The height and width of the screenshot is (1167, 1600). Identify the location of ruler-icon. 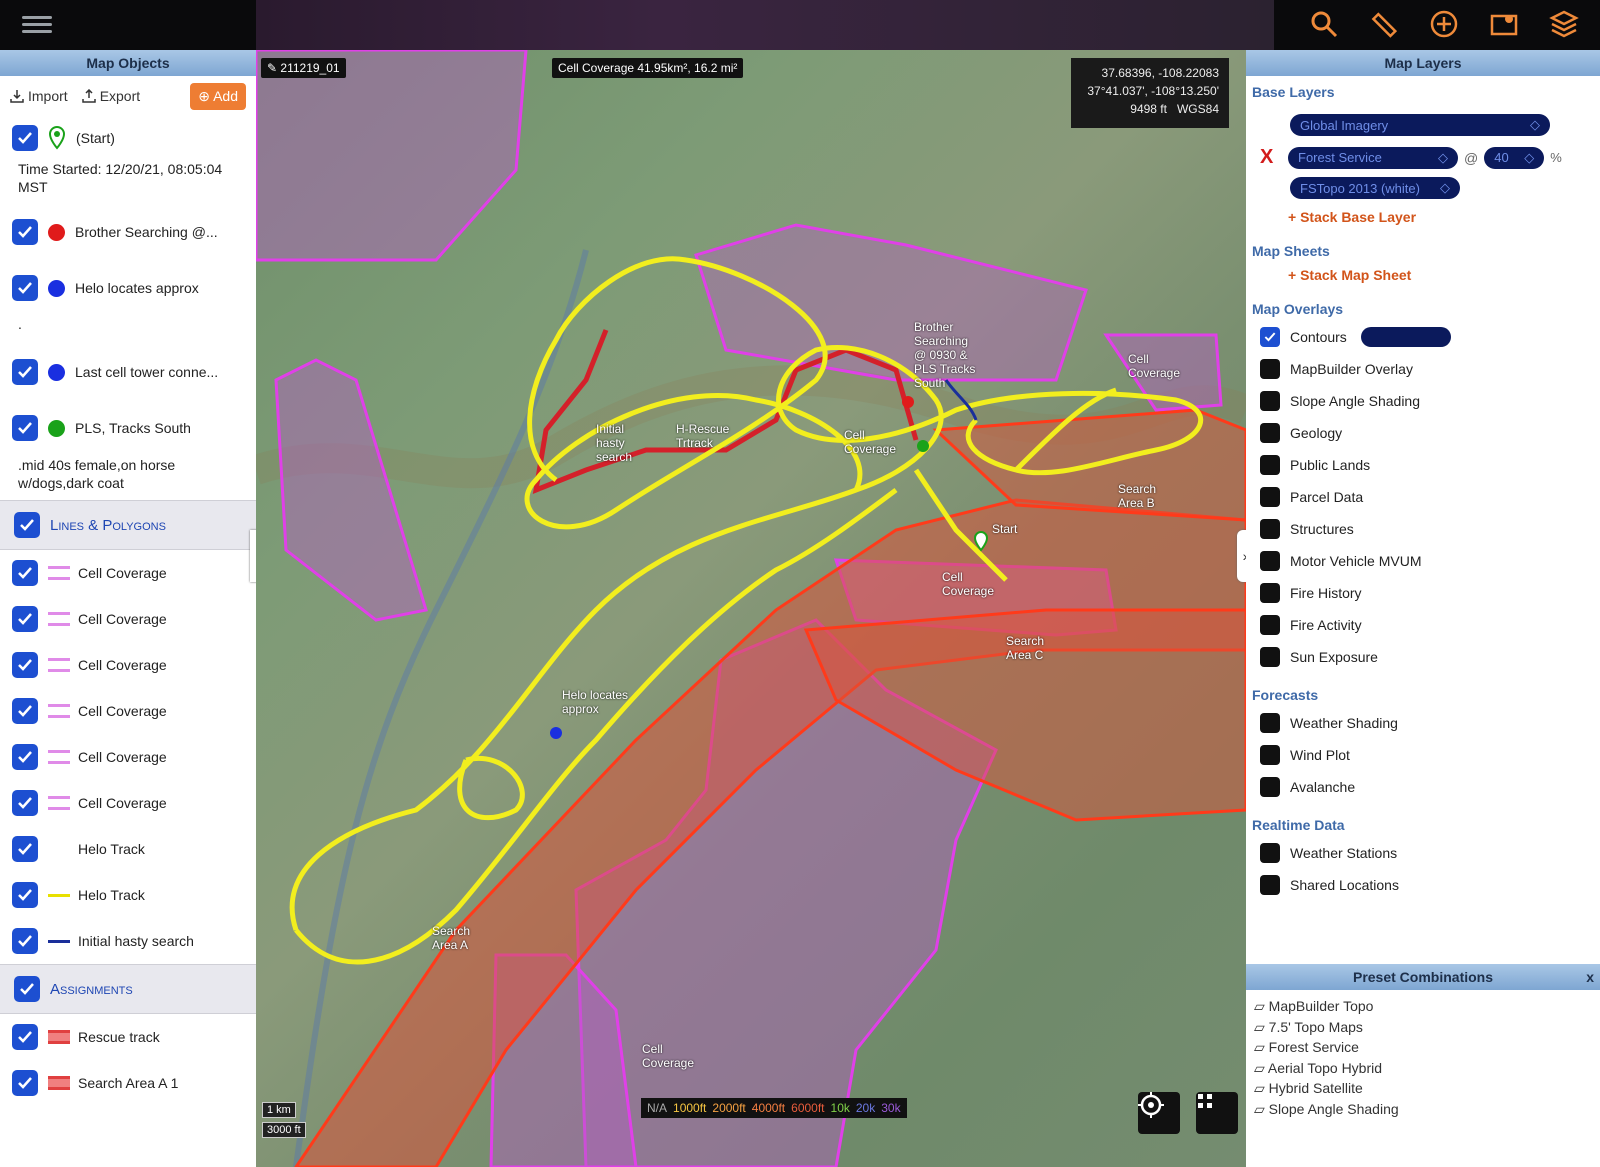
(1384, 24).